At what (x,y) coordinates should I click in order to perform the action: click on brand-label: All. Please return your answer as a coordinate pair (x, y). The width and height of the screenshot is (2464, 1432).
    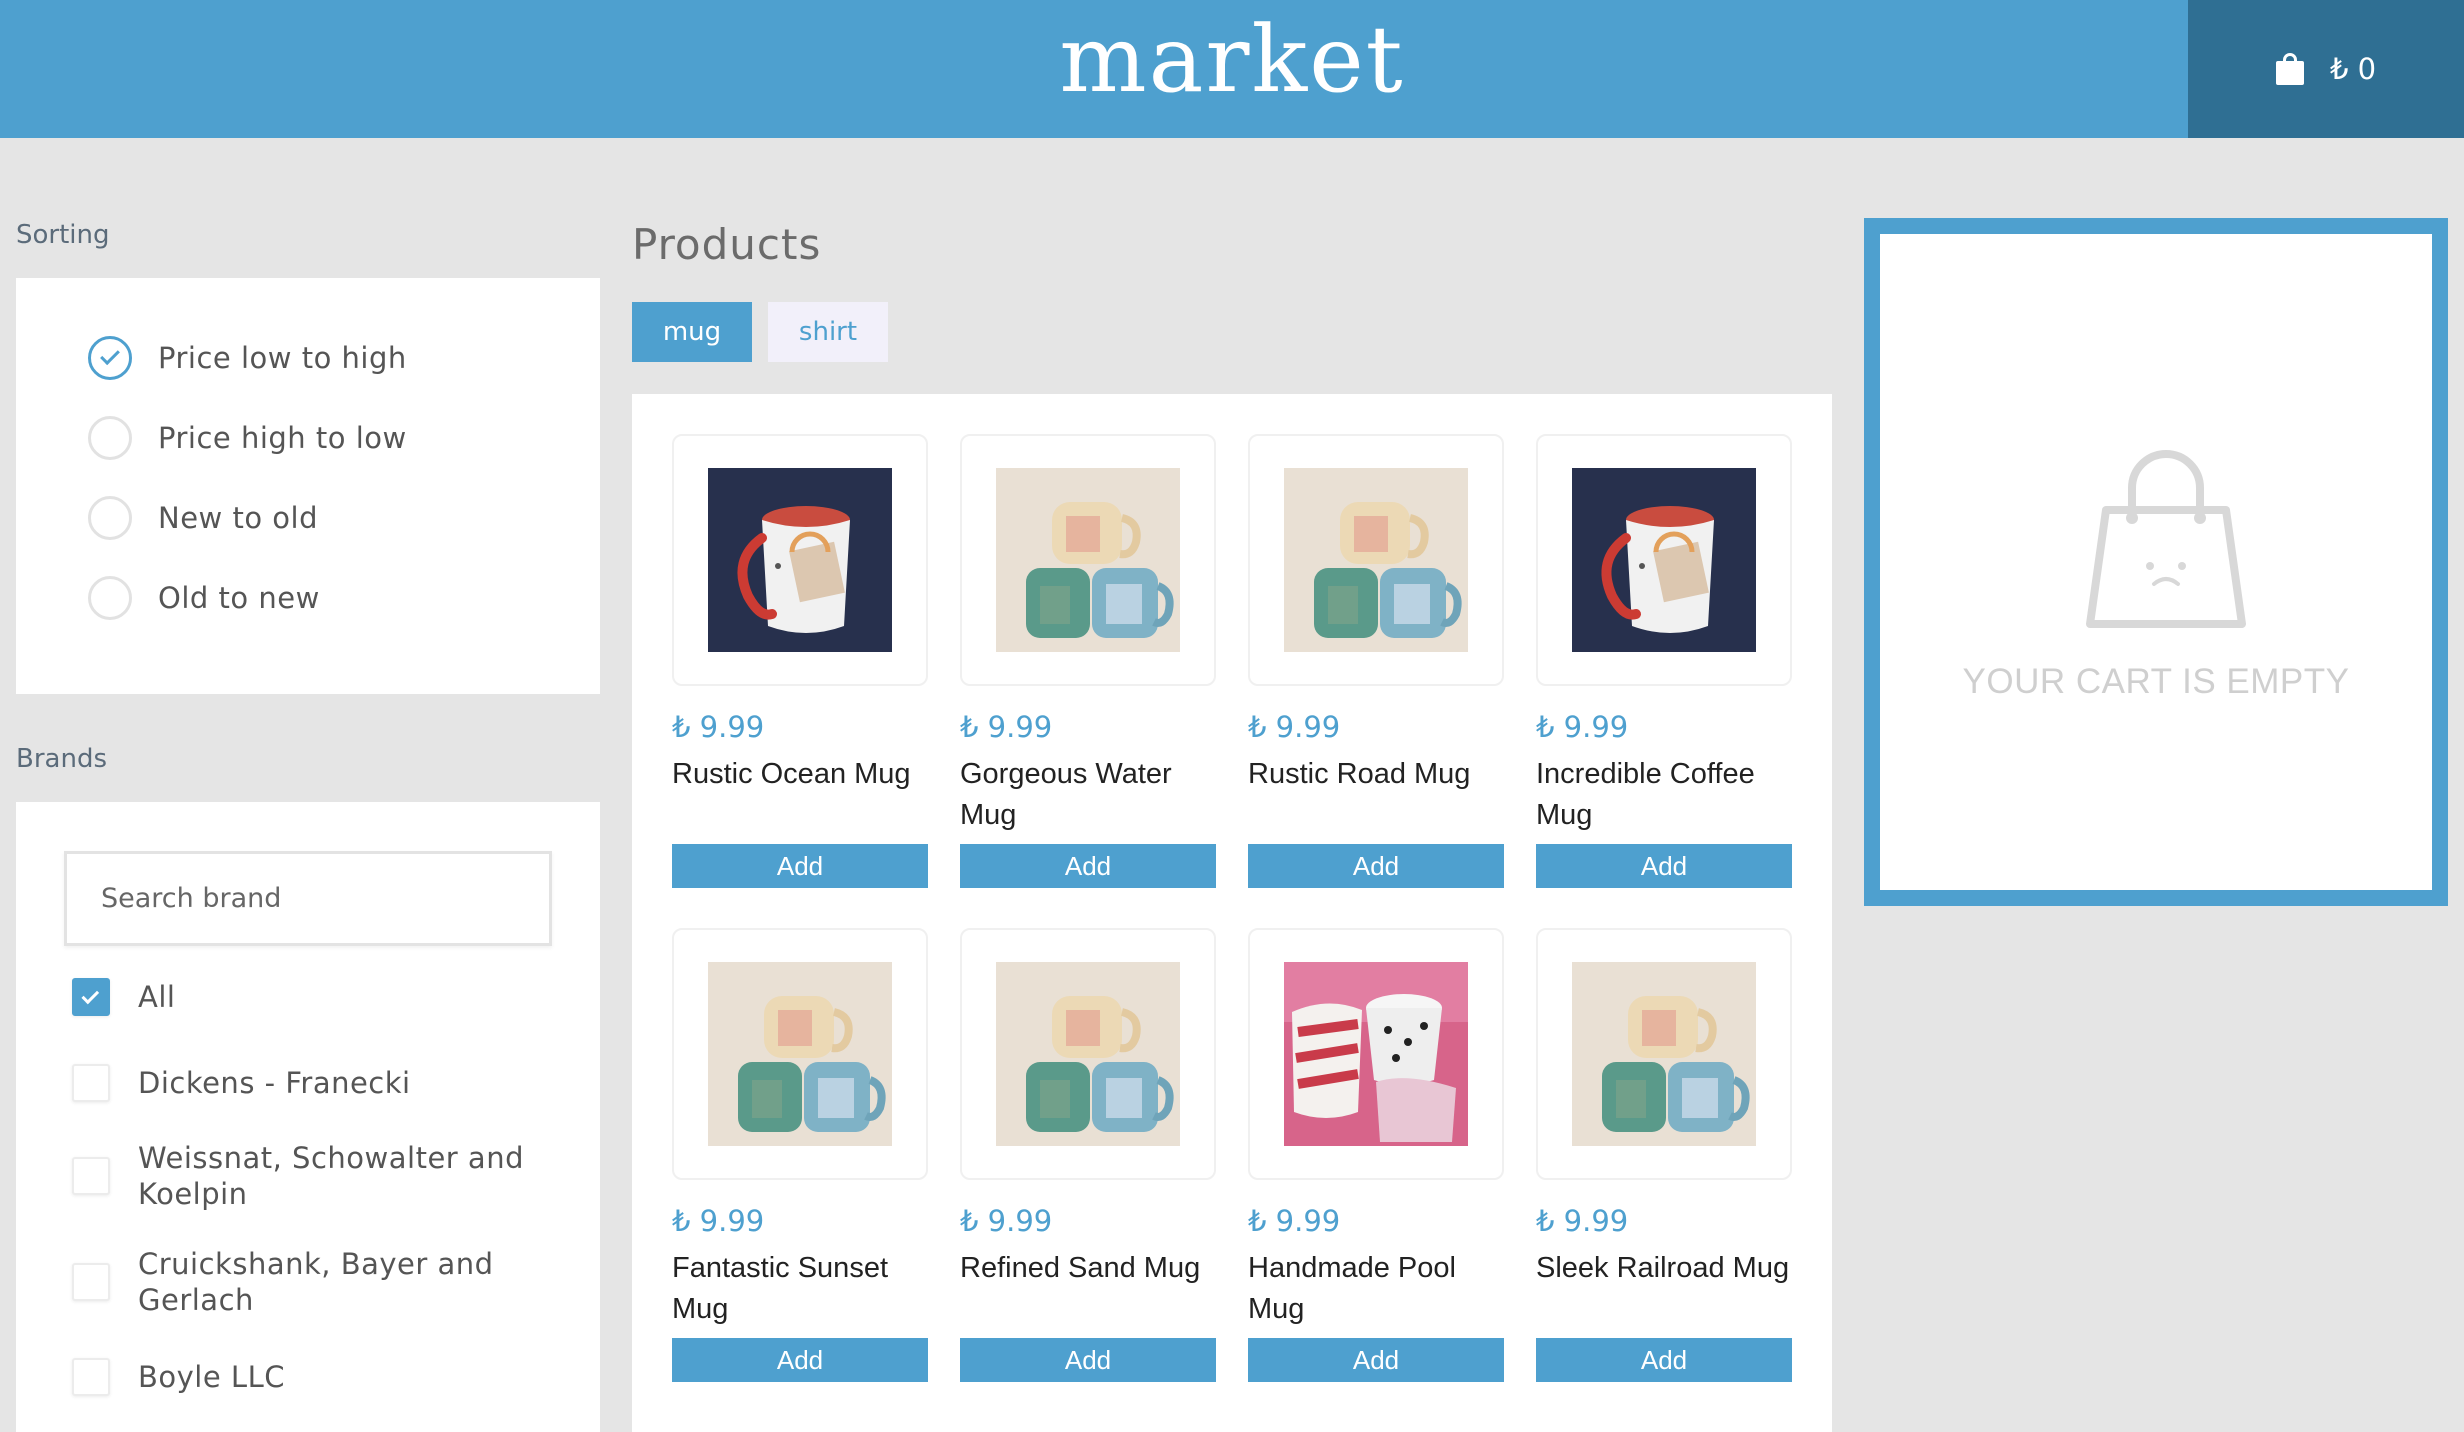
    Looking at the image, I should click on (157, 997).